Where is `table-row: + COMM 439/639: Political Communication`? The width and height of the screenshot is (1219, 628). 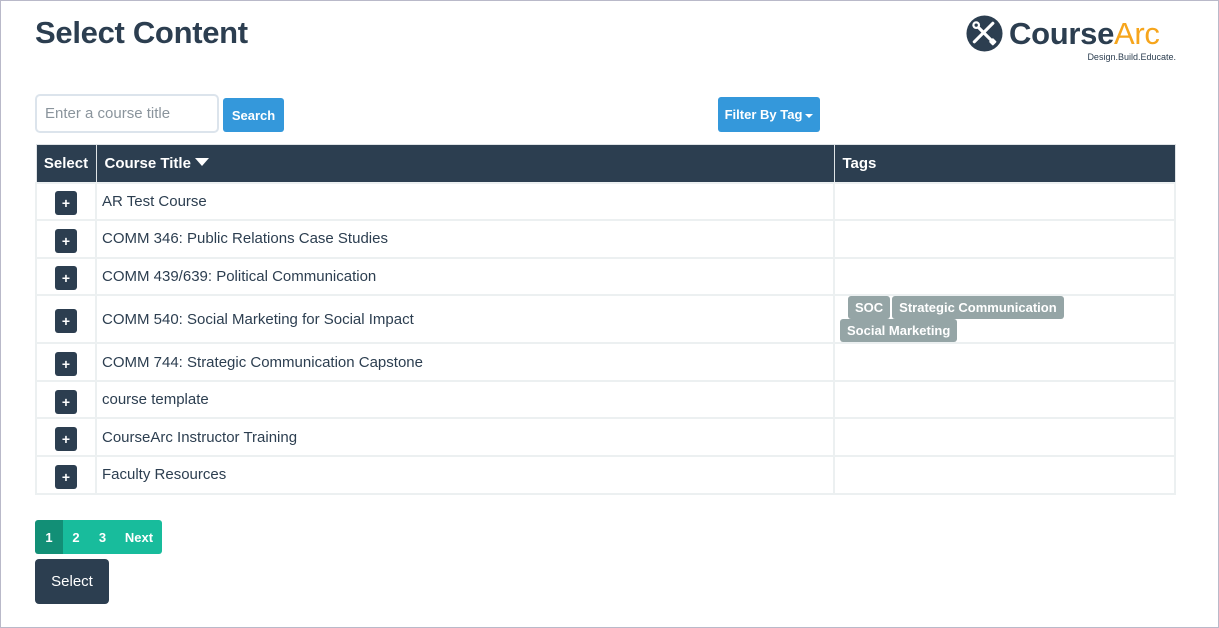
table-row: + COMM 439/639: Political Communication is located at coordinates (605, 276).